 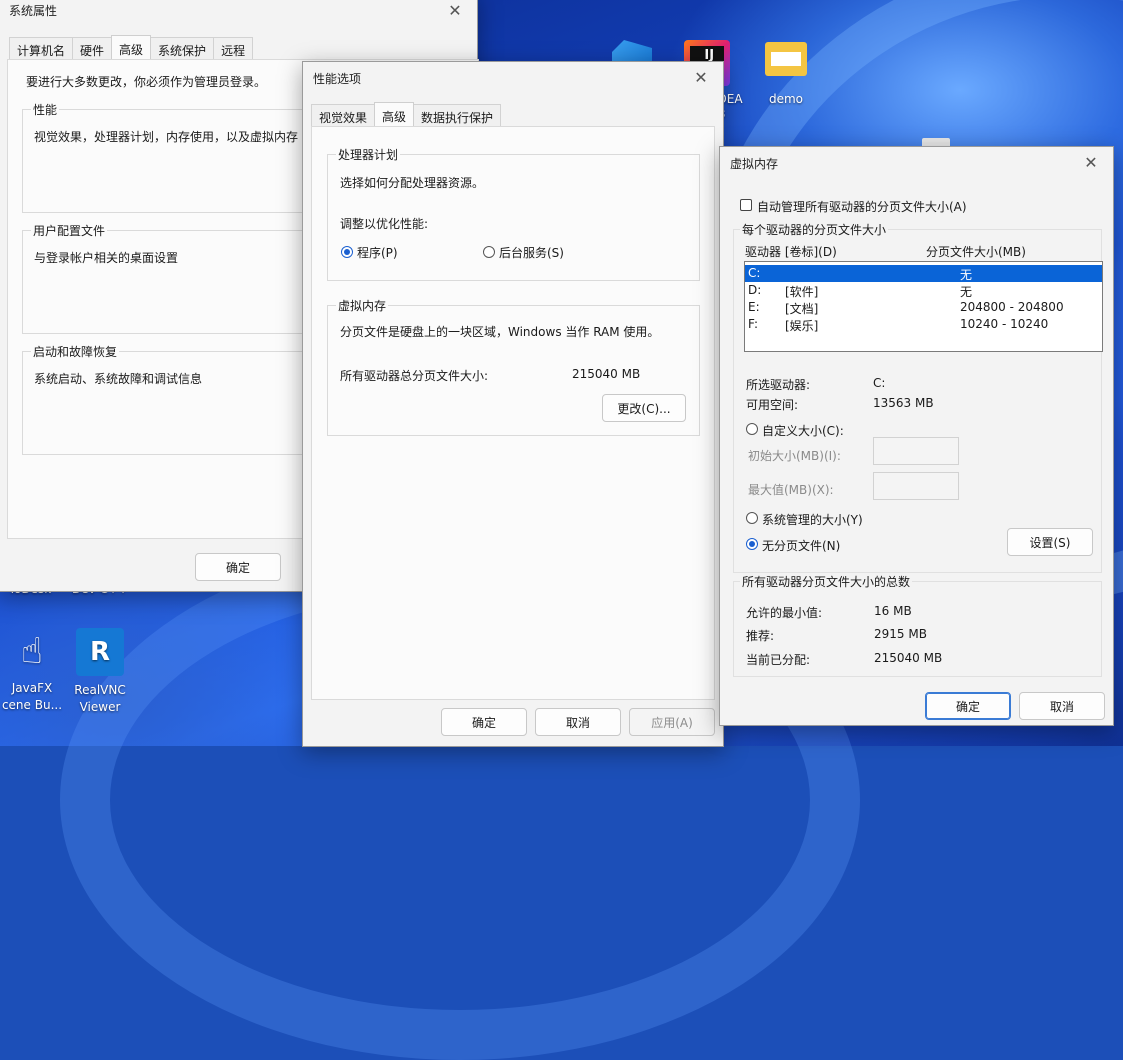 I want to click on startup-recovery-group-title: 启动和故障恢复, so click(x=75, y=351).